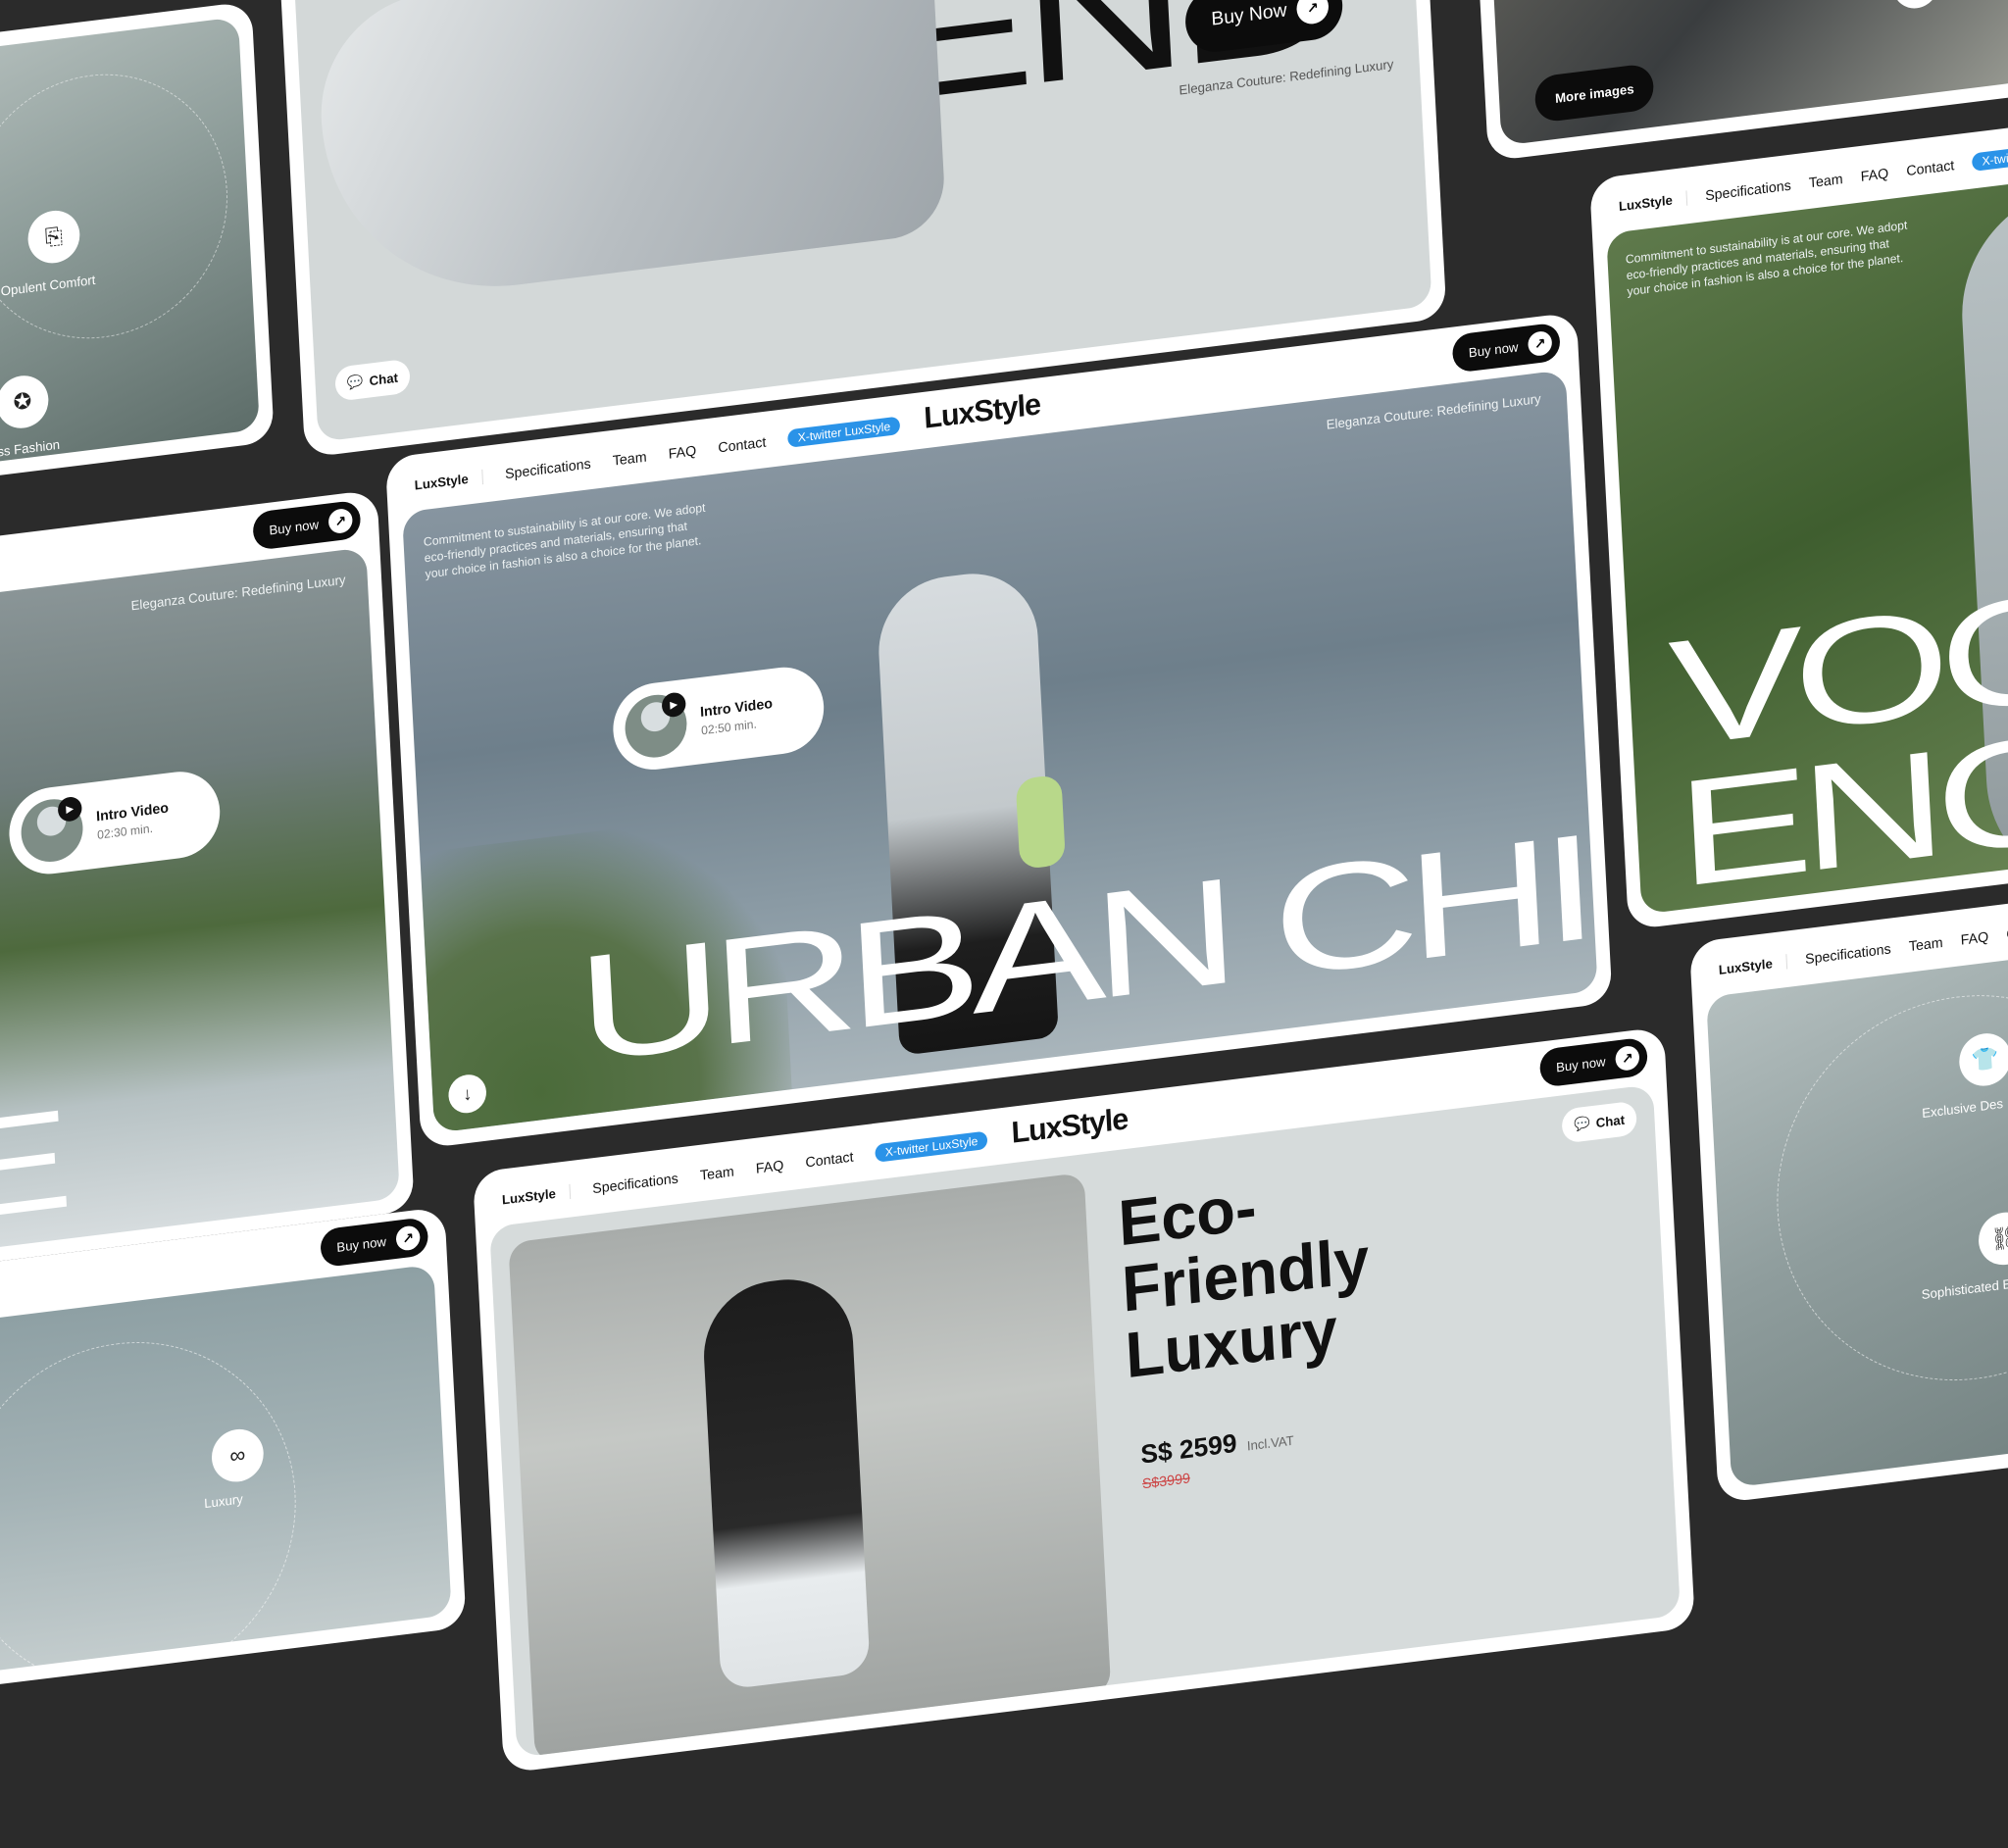 Image resolution: width=2008 pixels, height=1848 pixels. I want to click on intro-video-card: ▶ Intro Video 02:50 min., so click(719, 718).